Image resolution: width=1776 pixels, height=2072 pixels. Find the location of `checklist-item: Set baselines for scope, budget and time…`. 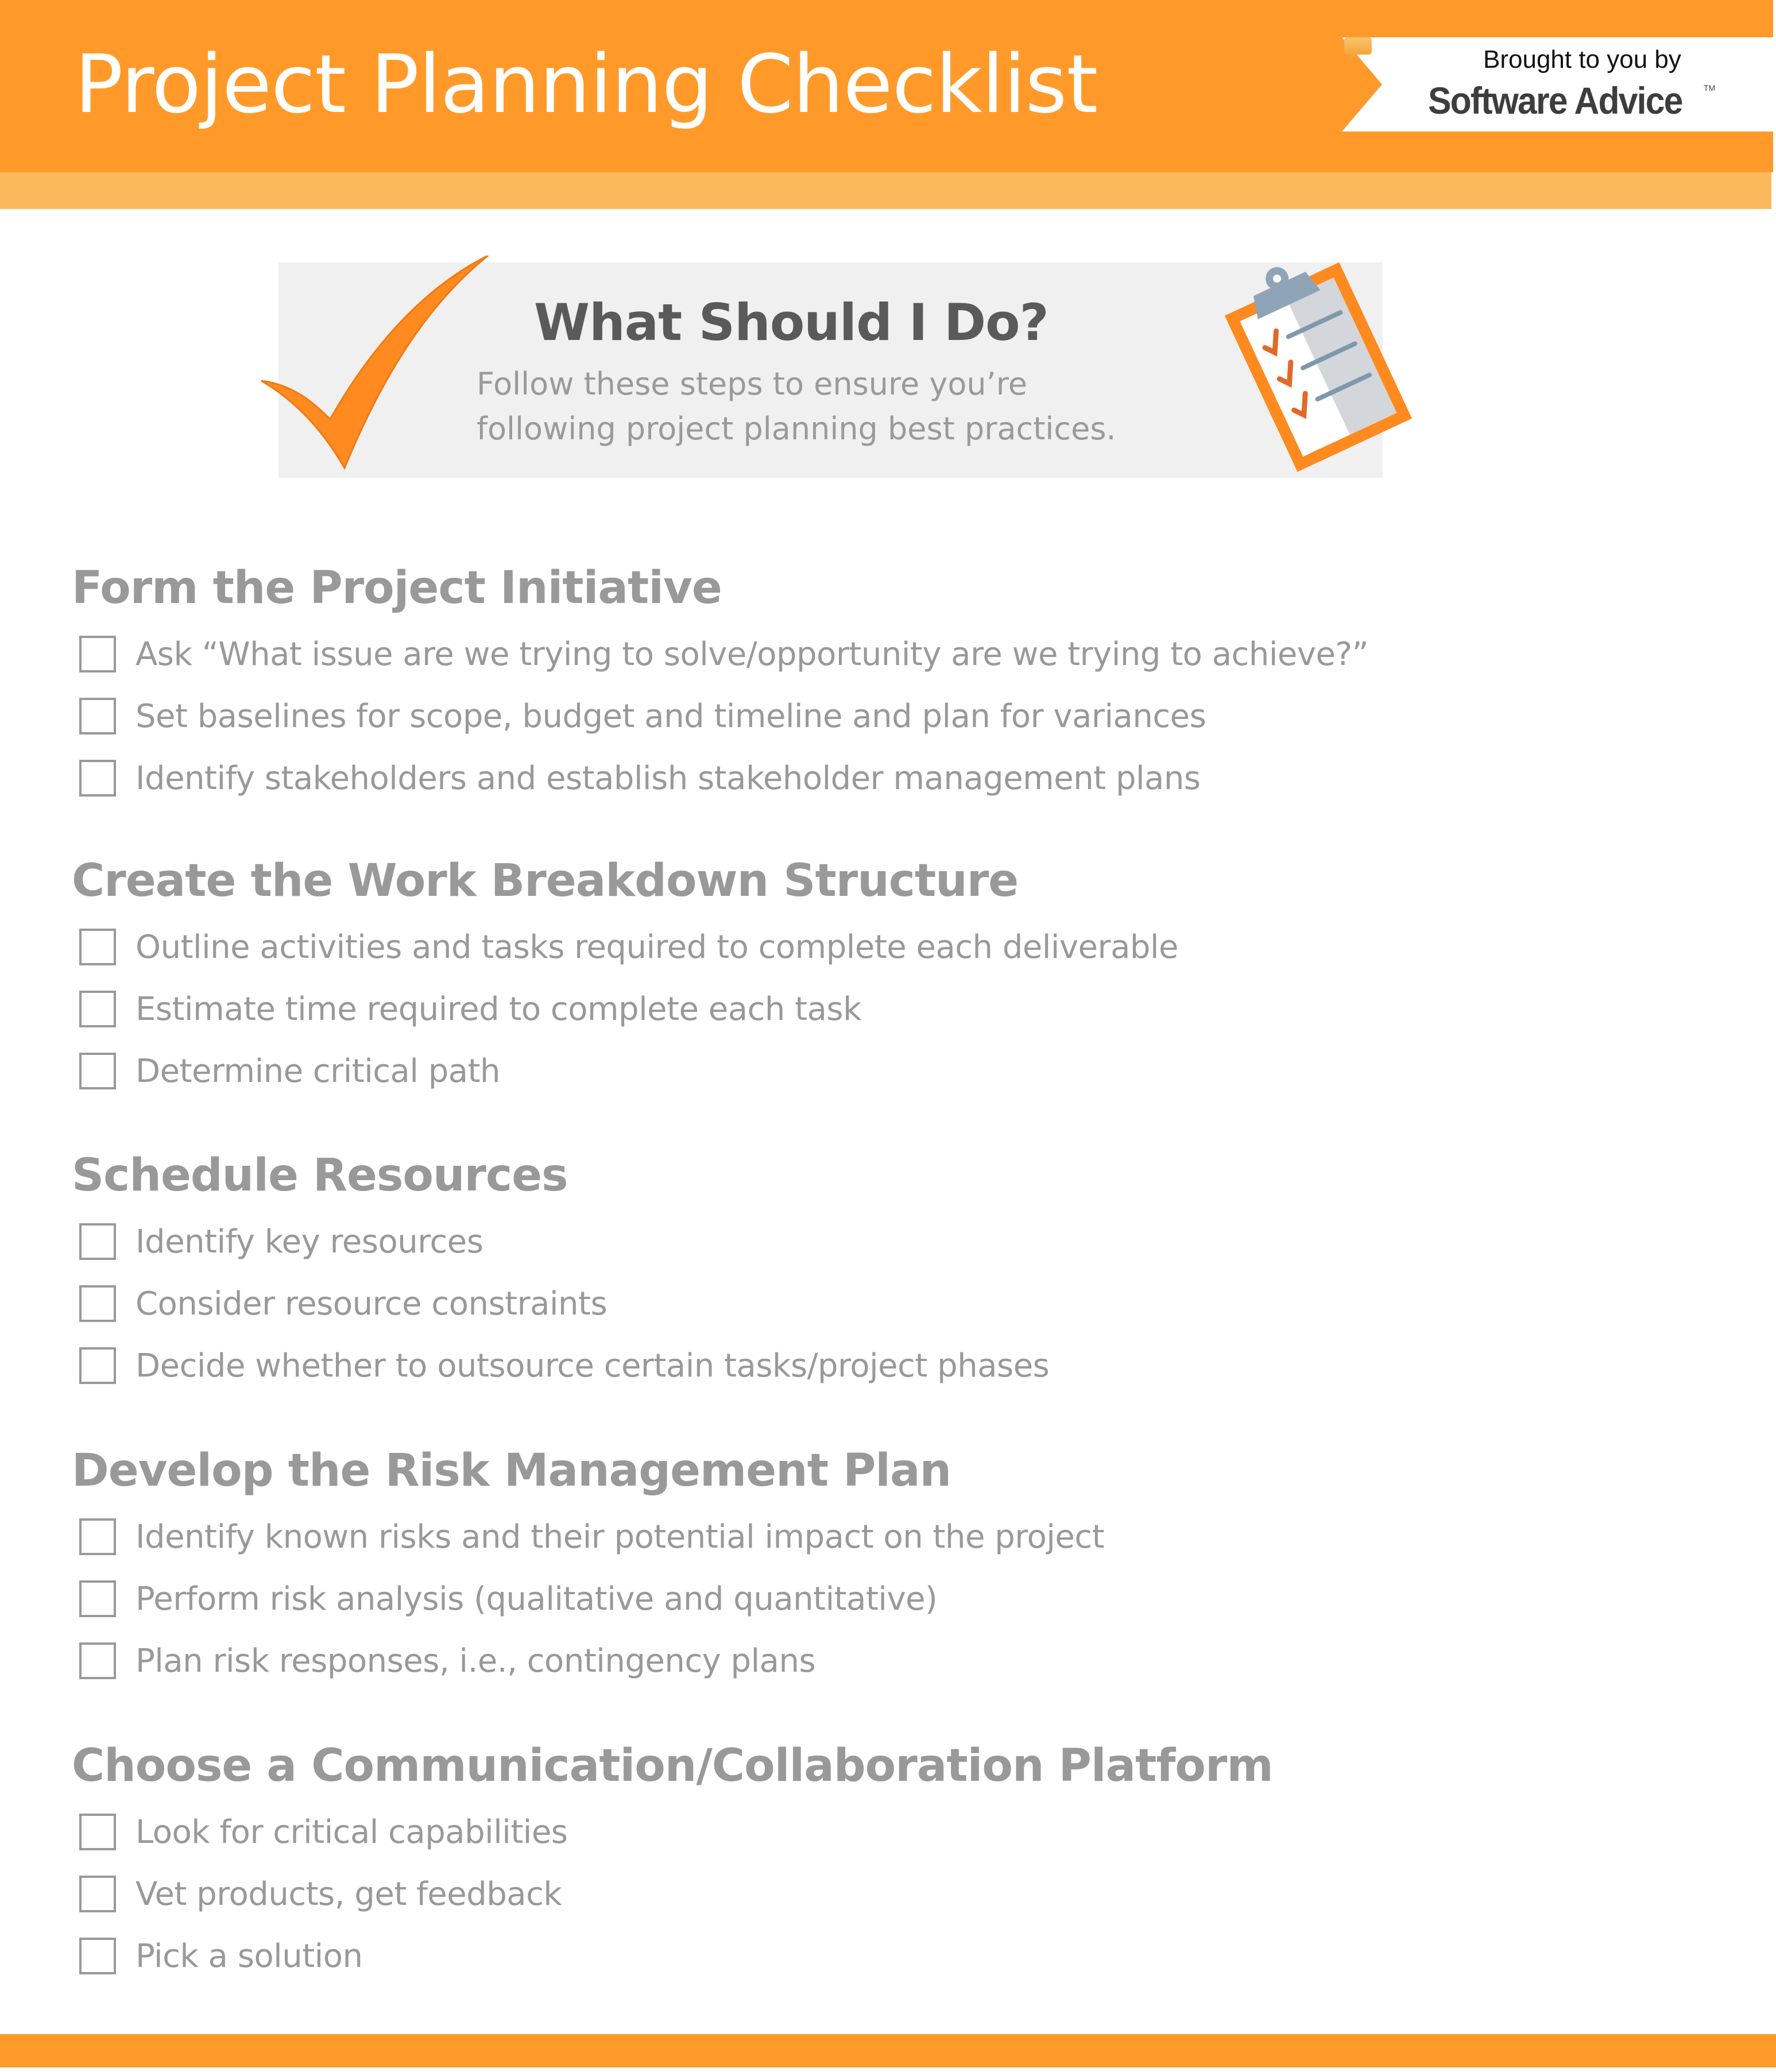

checklist-item: Set baselines for scope, budget and time… is located at coordinates (723, 716).